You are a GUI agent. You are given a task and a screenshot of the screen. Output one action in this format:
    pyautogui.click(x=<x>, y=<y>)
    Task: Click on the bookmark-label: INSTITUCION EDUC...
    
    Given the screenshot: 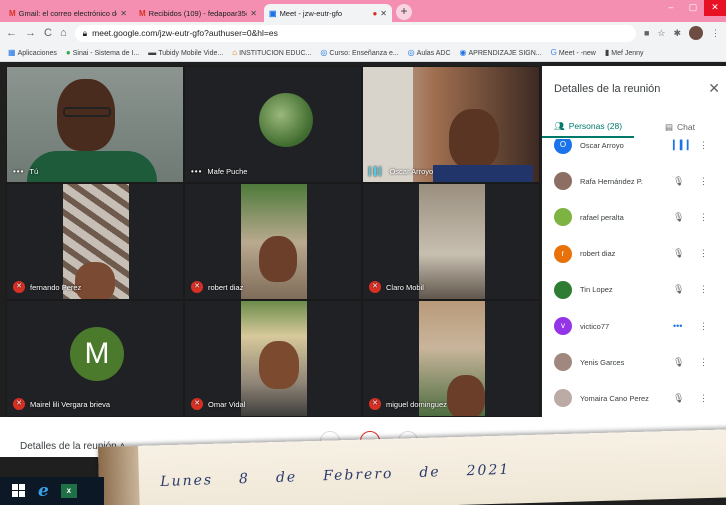 What is the action you would take?
    pyautogui.click(x=275, y=53)
    